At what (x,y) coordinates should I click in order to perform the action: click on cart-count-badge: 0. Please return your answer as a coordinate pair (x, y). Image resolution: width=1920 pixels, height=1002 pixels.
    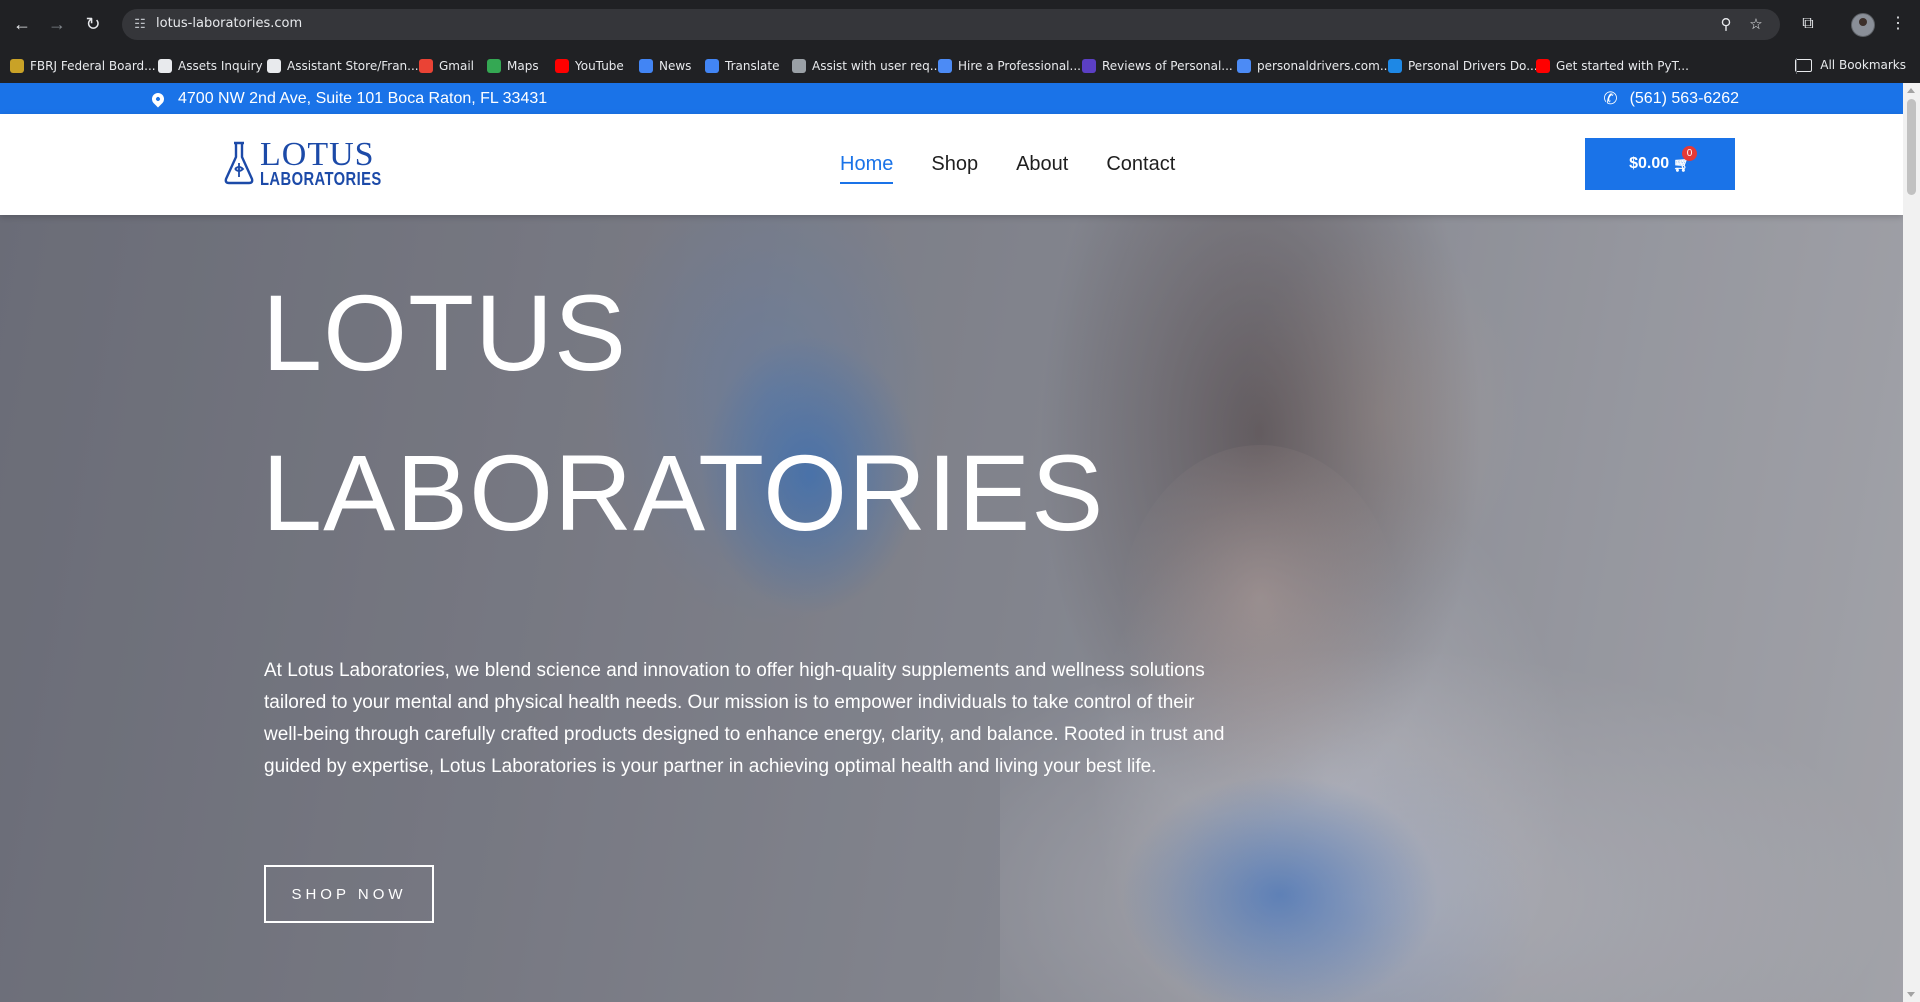
    Looking at the image, I should click on (1689, 153).